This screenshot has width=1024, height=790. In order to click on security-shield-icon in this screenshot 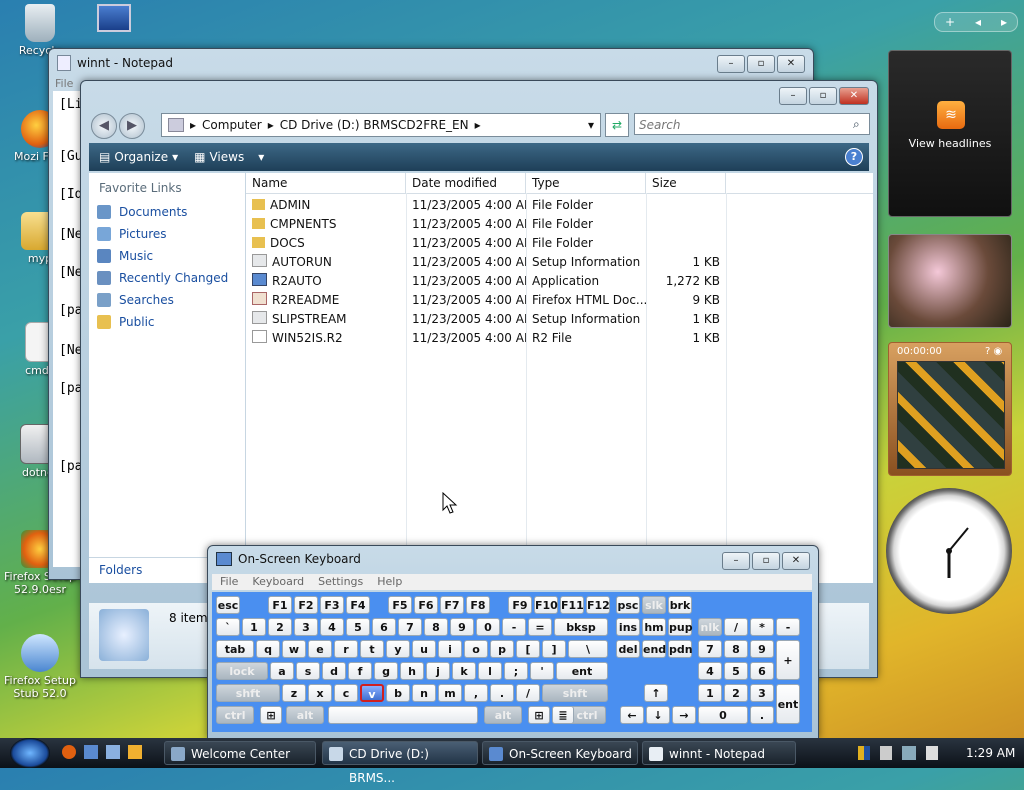, I will do `click(864, 753)`.